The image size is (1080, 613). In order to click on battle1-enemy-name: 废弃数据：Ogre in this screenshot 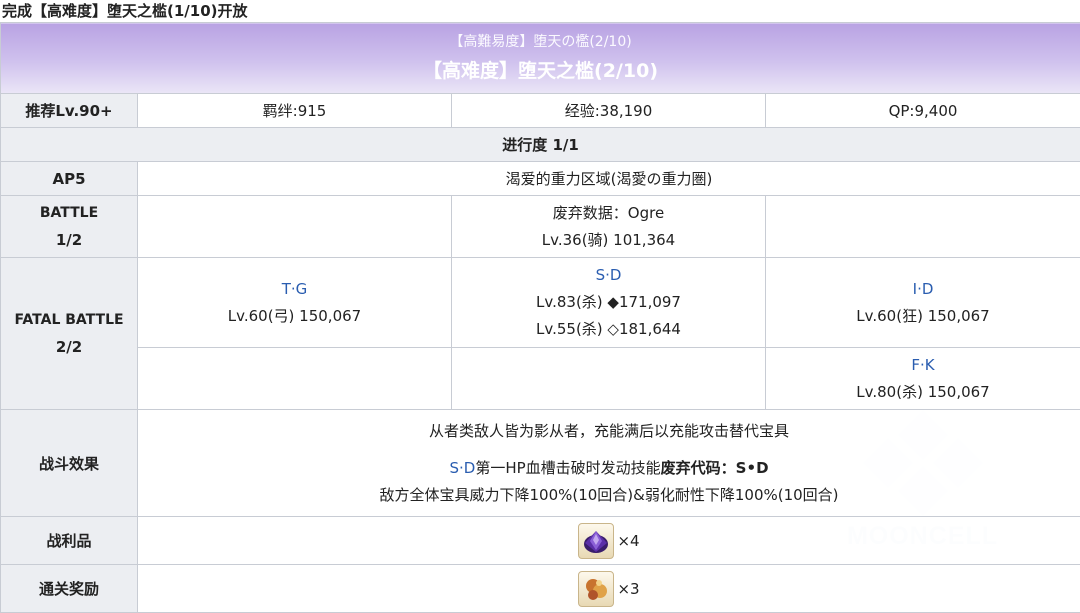, I will do `click(608, 212)`.